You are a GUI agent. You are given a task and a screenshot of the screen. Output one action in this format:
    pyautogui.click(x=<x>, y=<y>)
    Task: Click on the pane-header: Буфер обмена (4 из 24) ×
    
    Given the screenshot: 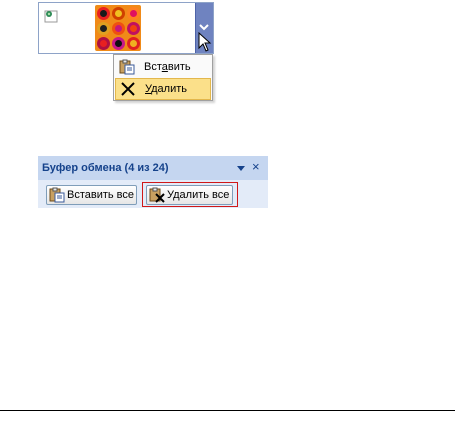 What is the action you would take?
    pyautogui.click(x=153, y=168)
    